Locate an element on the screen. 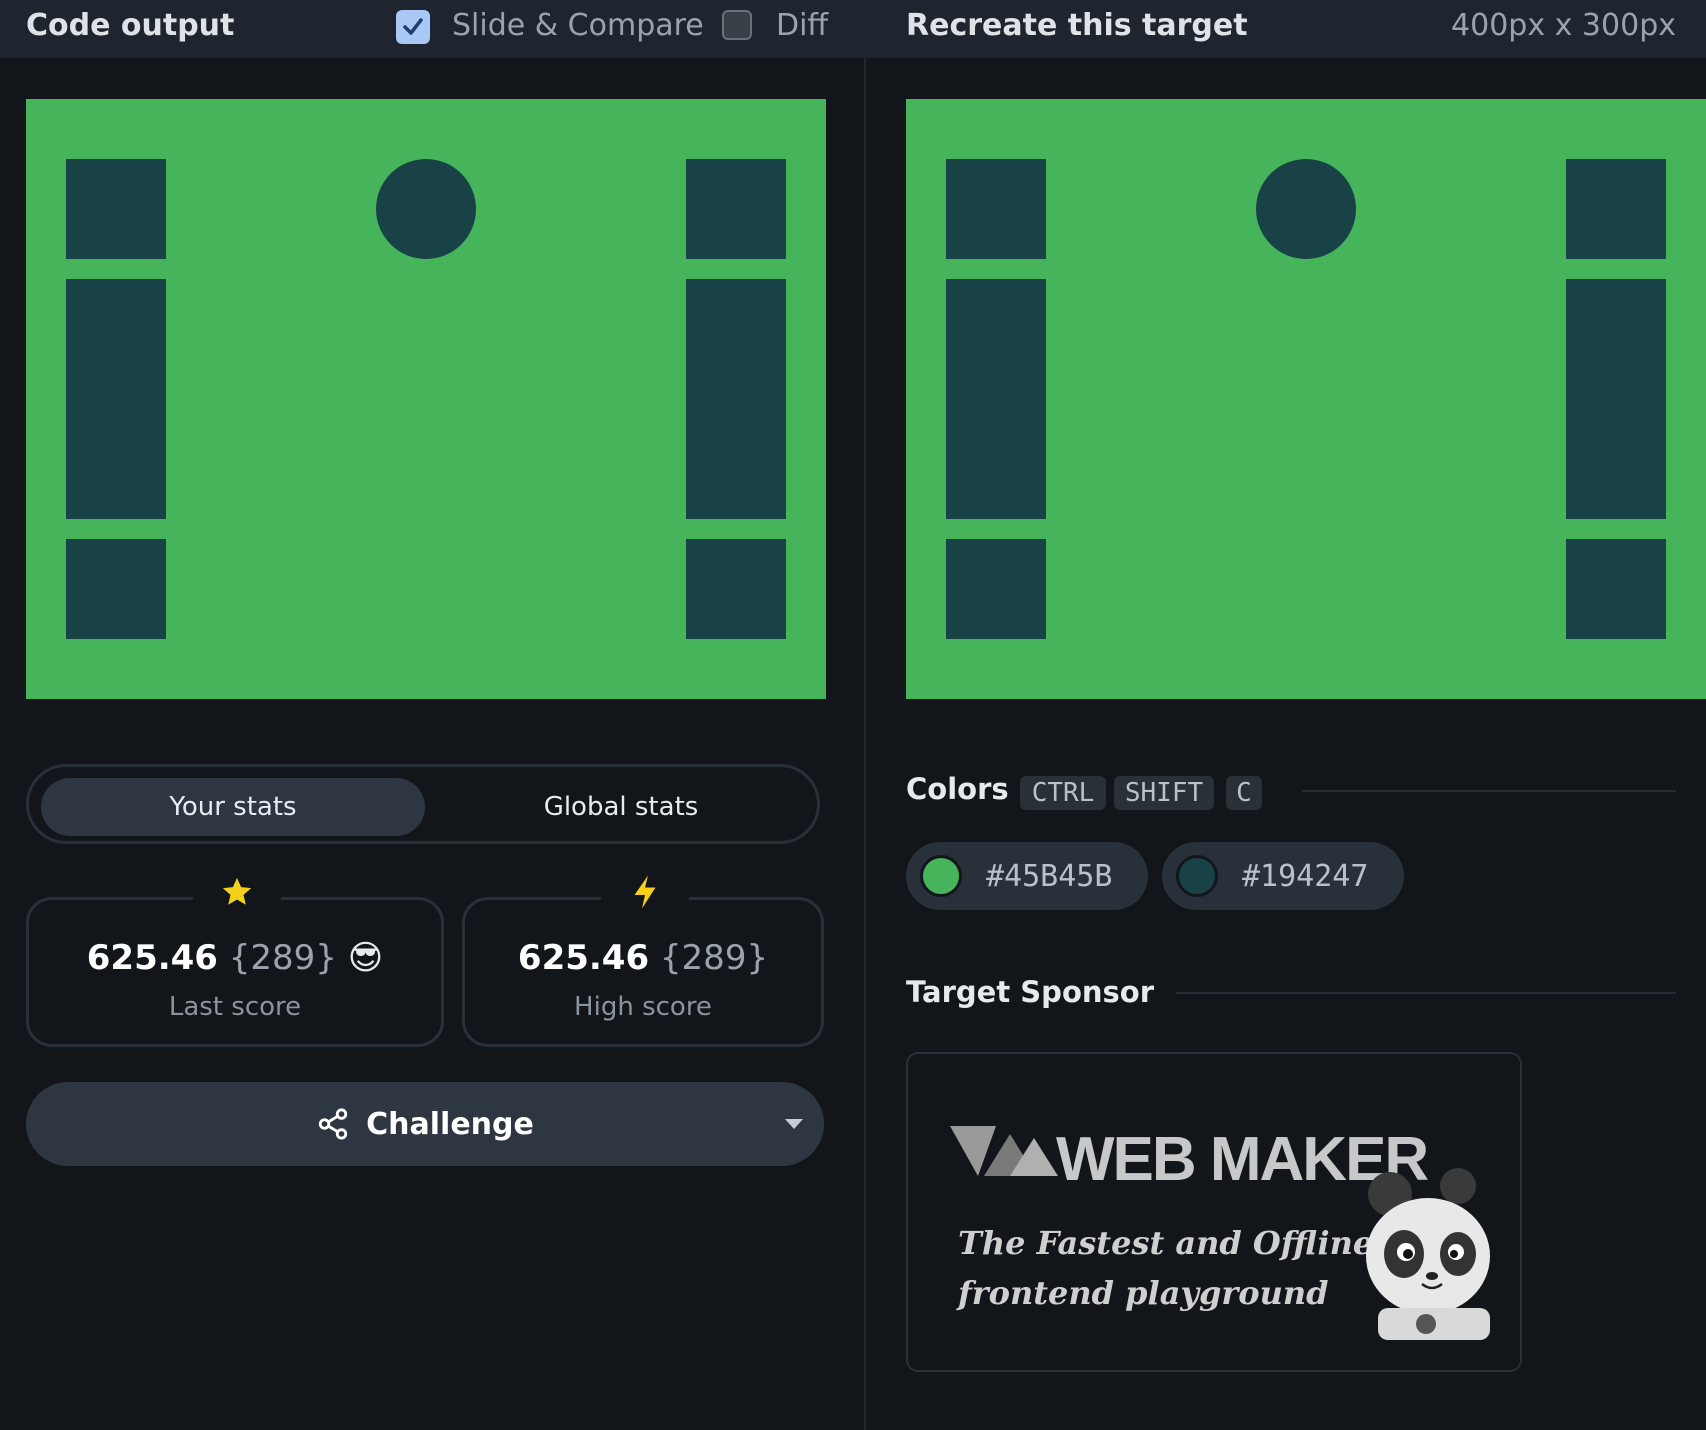  output-title: Code output is located at coordinates (130, 25).